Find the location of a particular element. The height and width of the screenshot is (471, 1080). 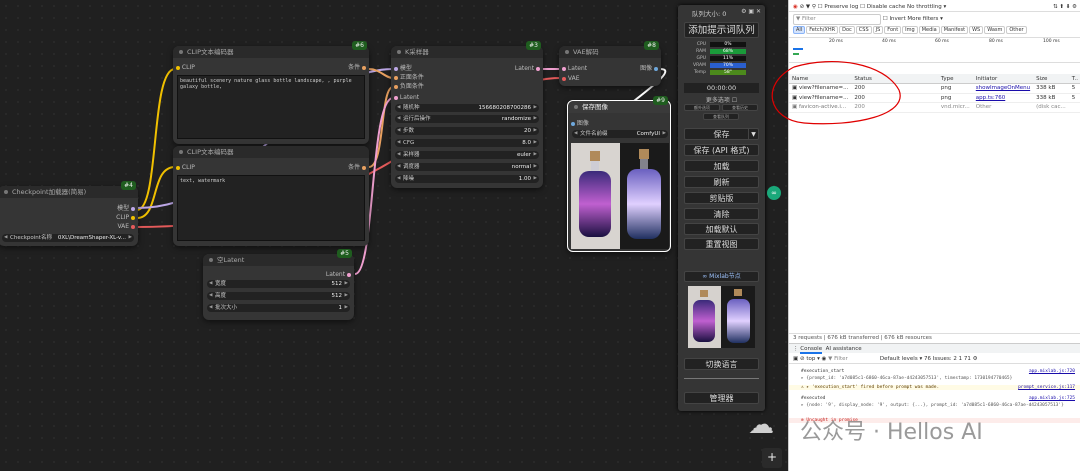

negative-input-port: 负面条件 is located at coordinates (409, 86).